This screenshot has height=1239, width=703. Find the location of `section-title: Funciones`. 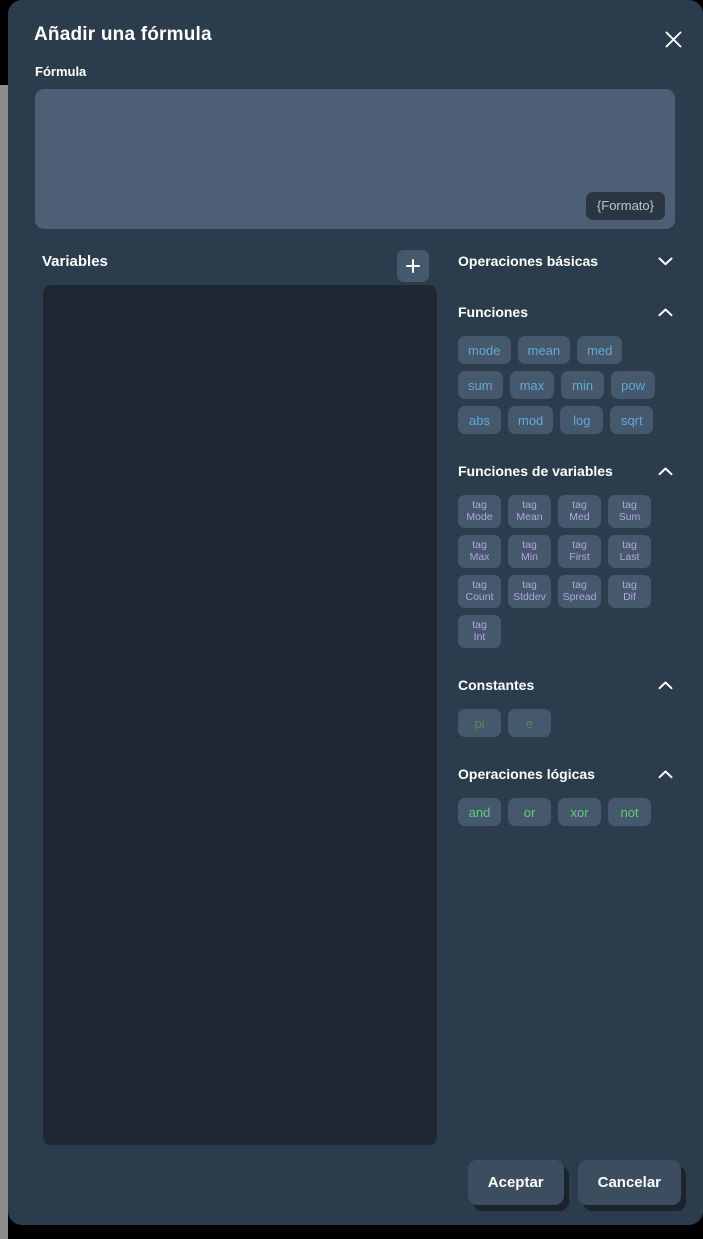

section-title: Funciones is located at coordinates (493, 312).